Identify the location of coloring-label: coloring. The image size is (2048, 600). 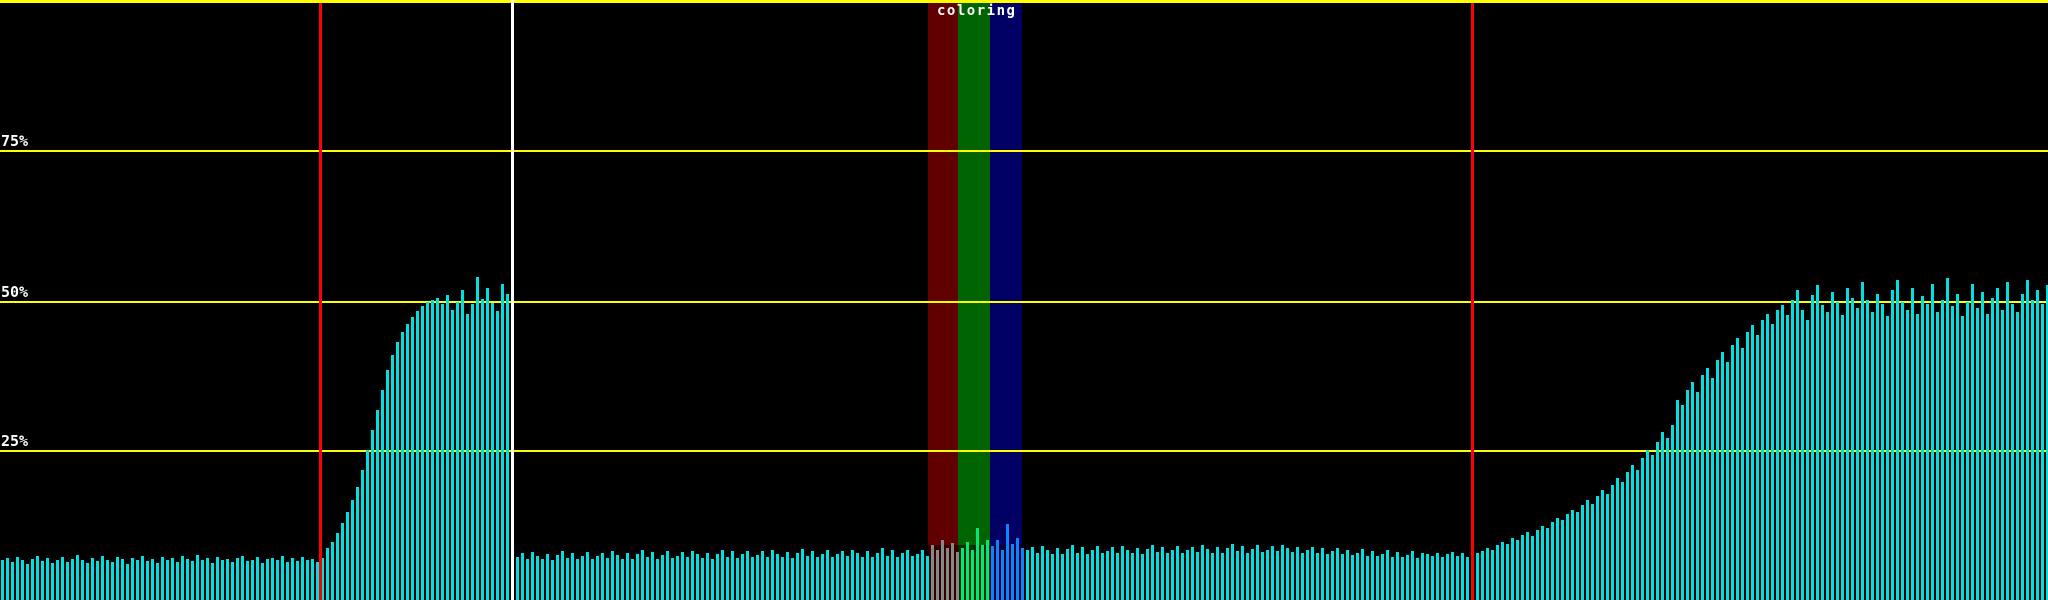
(977, 11).